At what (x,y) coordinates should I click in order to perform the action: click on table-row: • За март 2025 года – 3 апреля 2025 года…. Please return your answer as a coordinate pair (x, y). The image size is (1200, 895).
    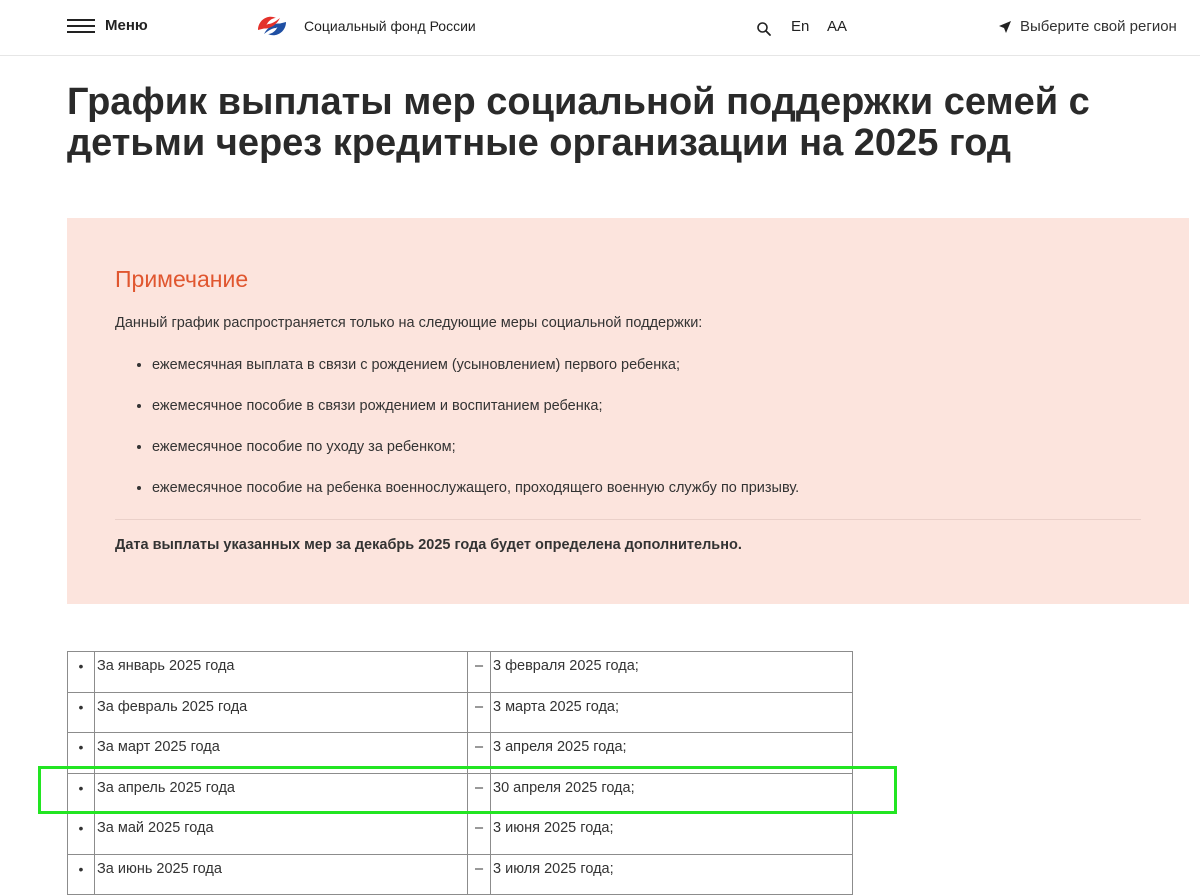
    Looking at the image, I should click on (460, 753).